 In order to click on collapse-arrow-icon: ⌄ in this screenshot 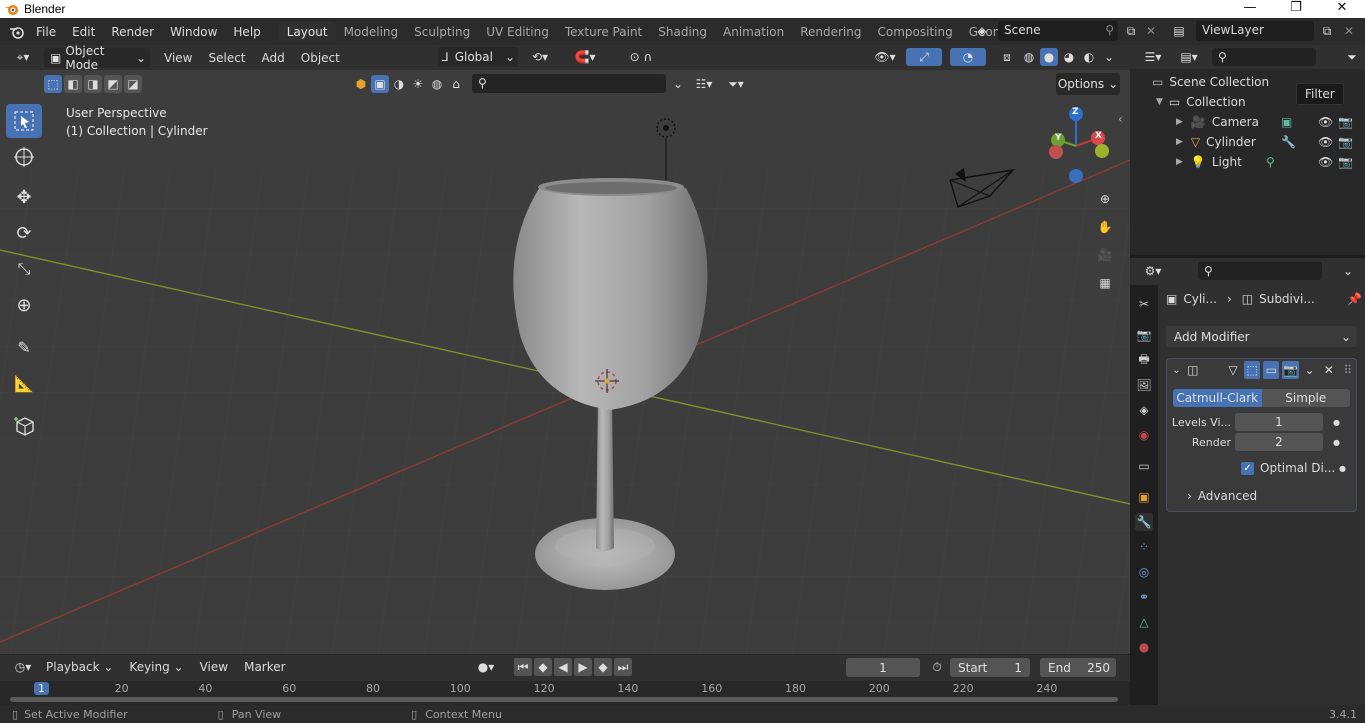, I will do `click(1176, 370)`.